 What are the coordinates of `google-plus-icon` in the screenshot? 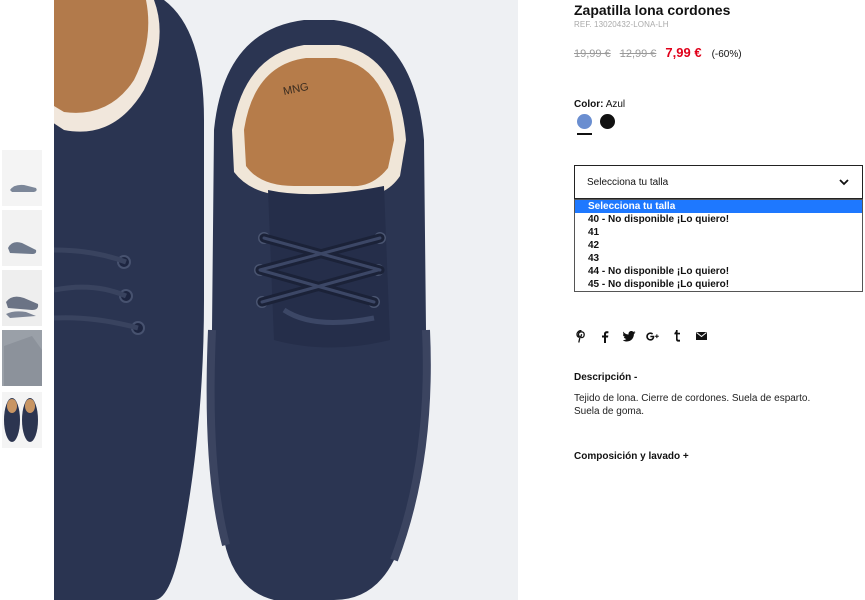 It's located at (653, 336).